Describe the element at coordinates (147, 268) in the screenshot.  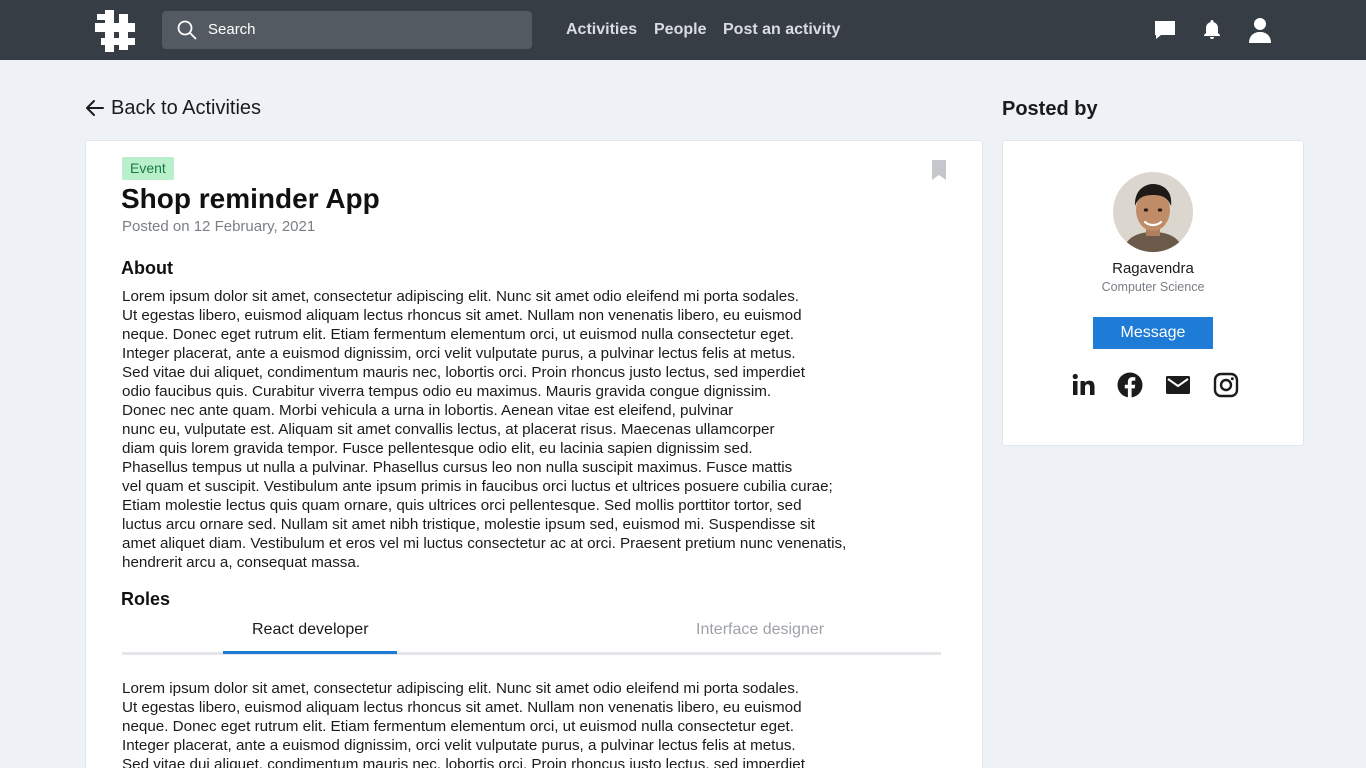
I see `about-heading: About` at that location.